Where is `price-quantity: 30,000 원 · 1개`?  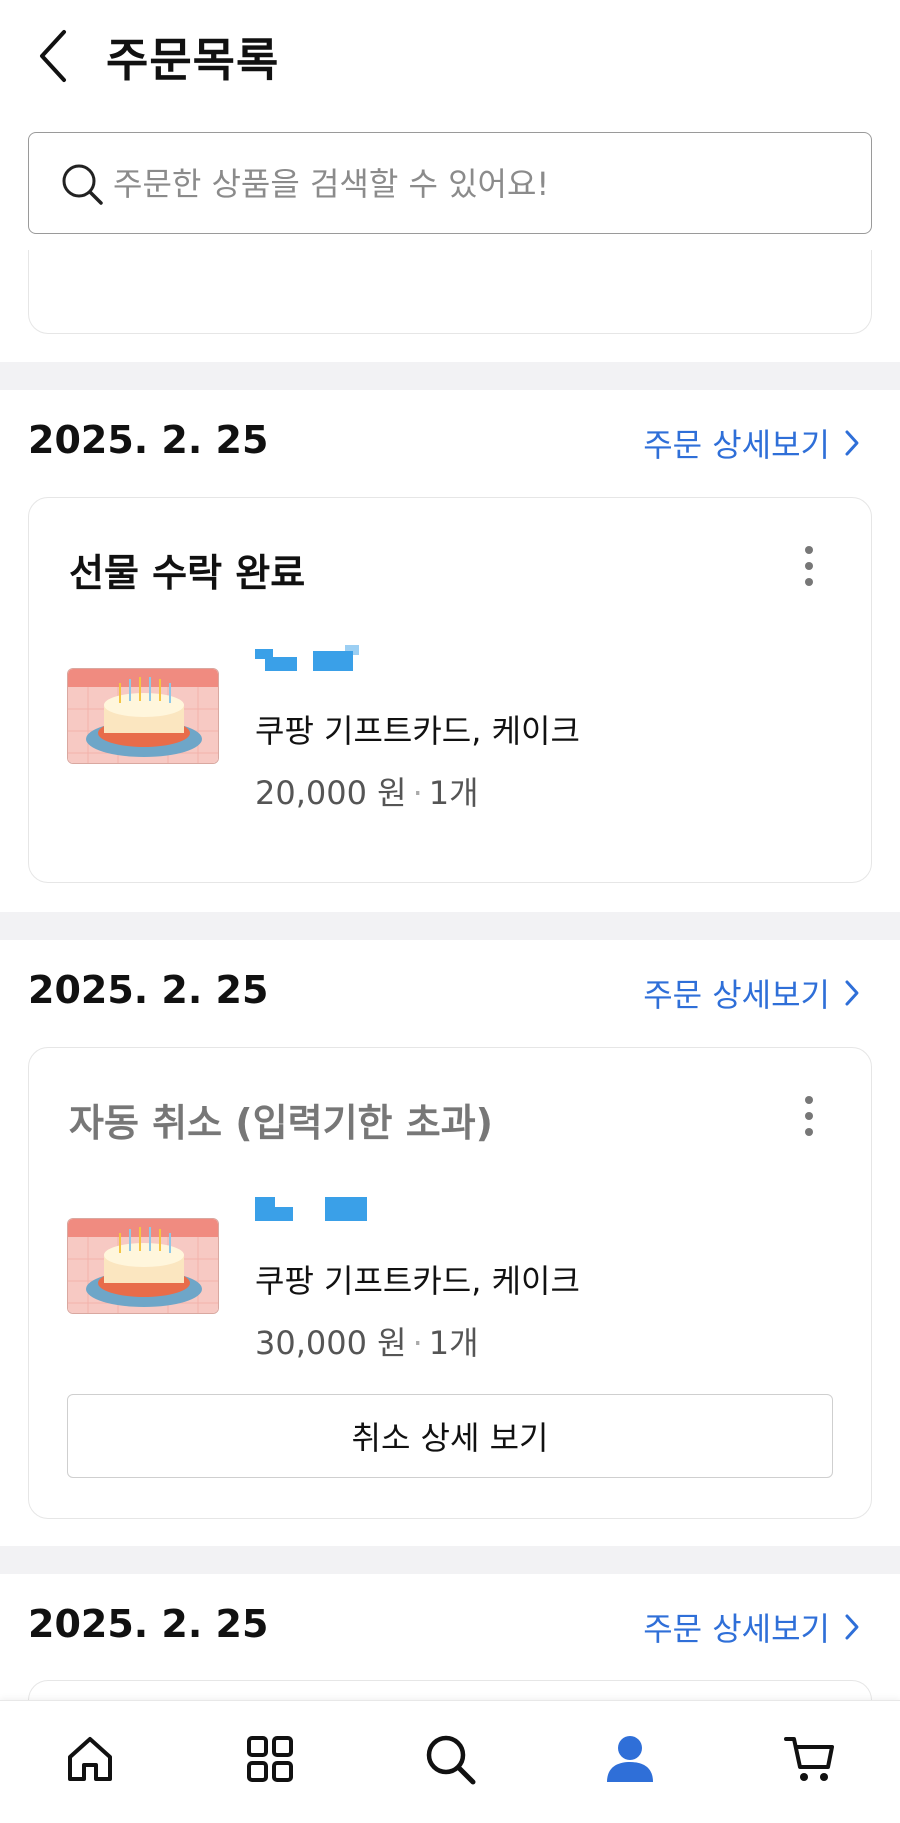
price-quantity: 30,000 원 · 1개 is located at coordinates (367, 1343).